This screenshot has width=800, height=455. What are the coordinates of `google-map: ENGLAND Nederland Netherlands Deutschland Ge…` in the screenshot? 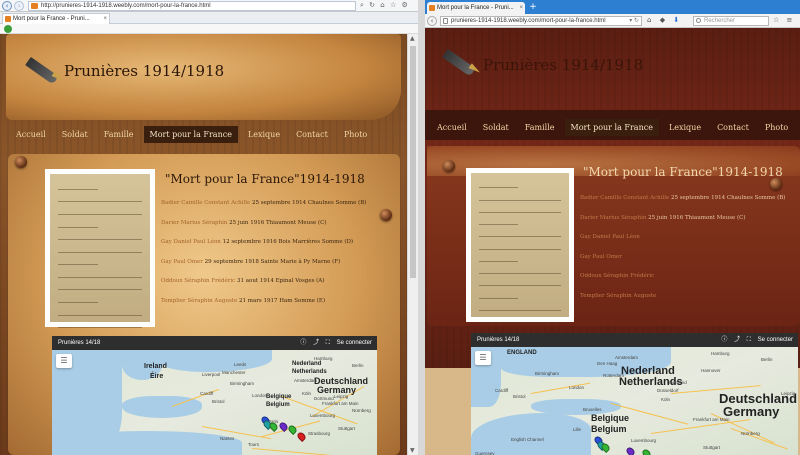 It's located at (634, 394).